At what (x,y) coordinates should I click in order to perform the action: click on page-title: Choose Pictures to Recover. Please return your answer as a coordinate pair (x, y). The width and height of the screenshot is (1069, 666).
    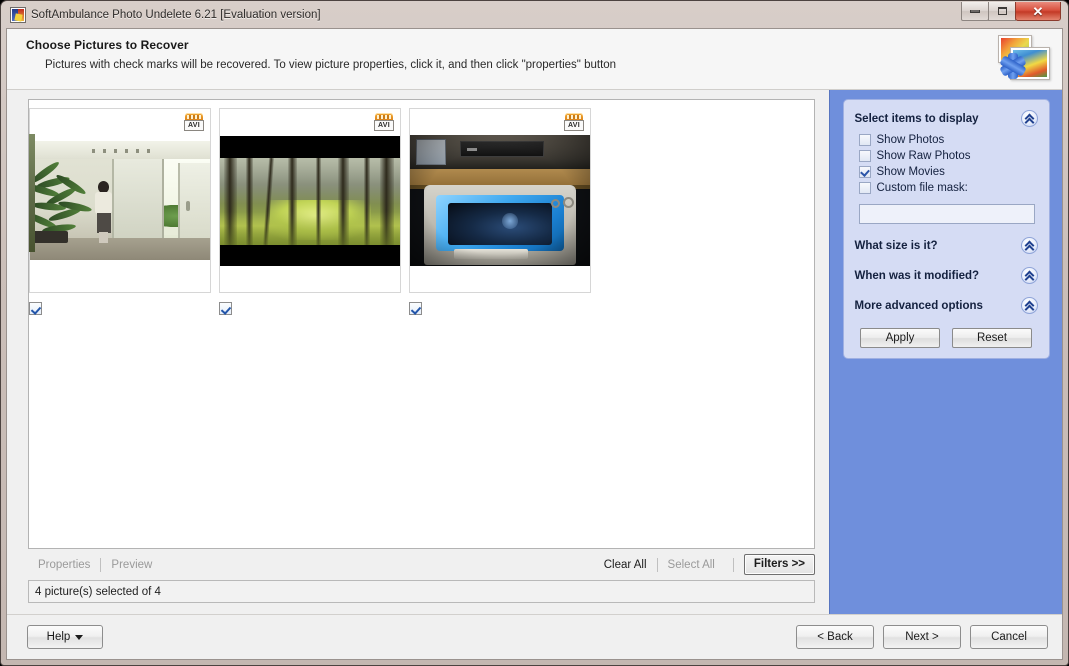
    Looking at the image, I should click on (107, 45).